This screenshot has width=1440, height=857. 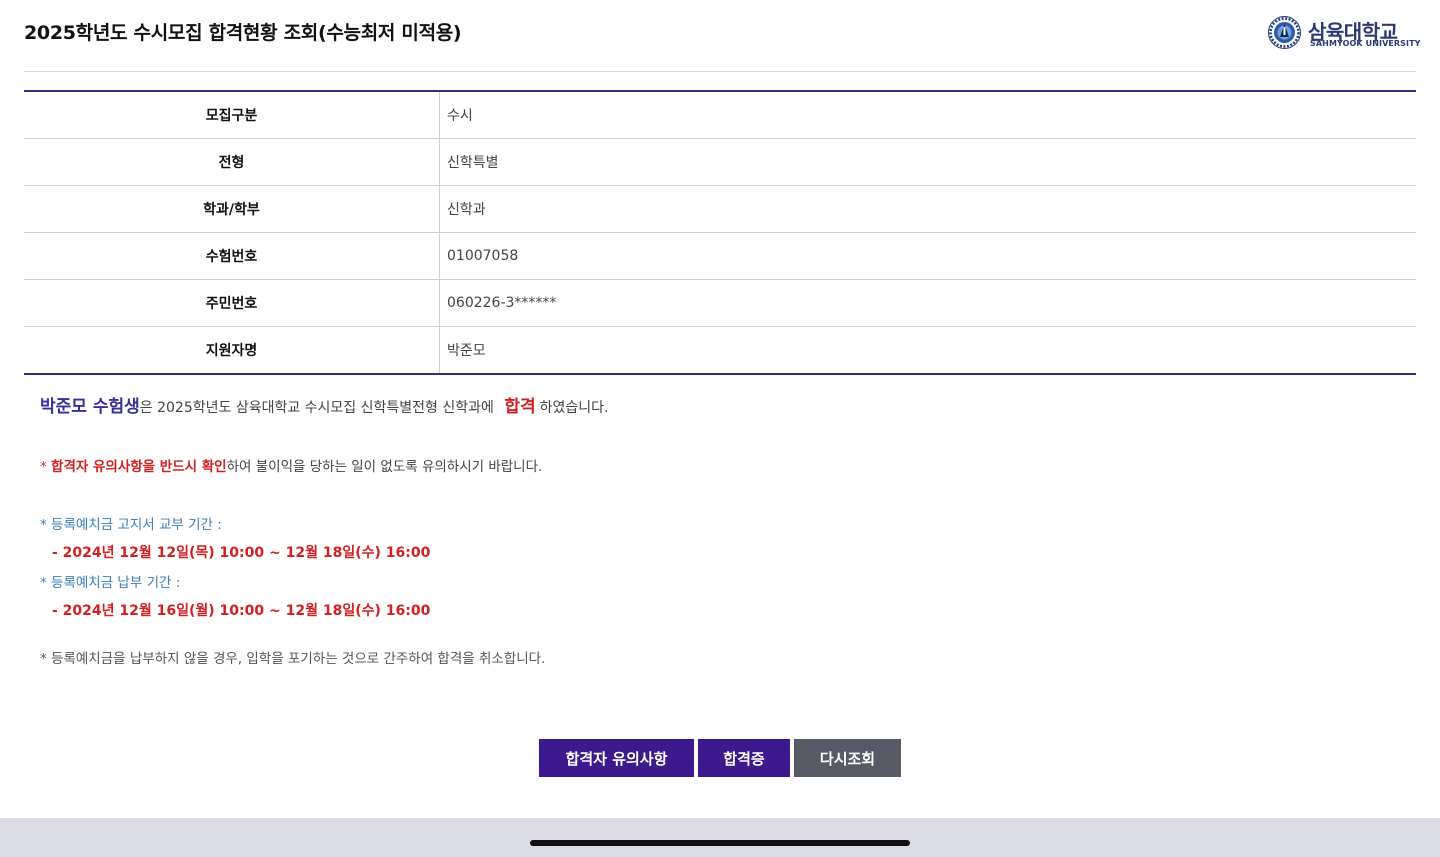 I want to click on row-value-recruit-type: 수시, so click(x=460, y=116).